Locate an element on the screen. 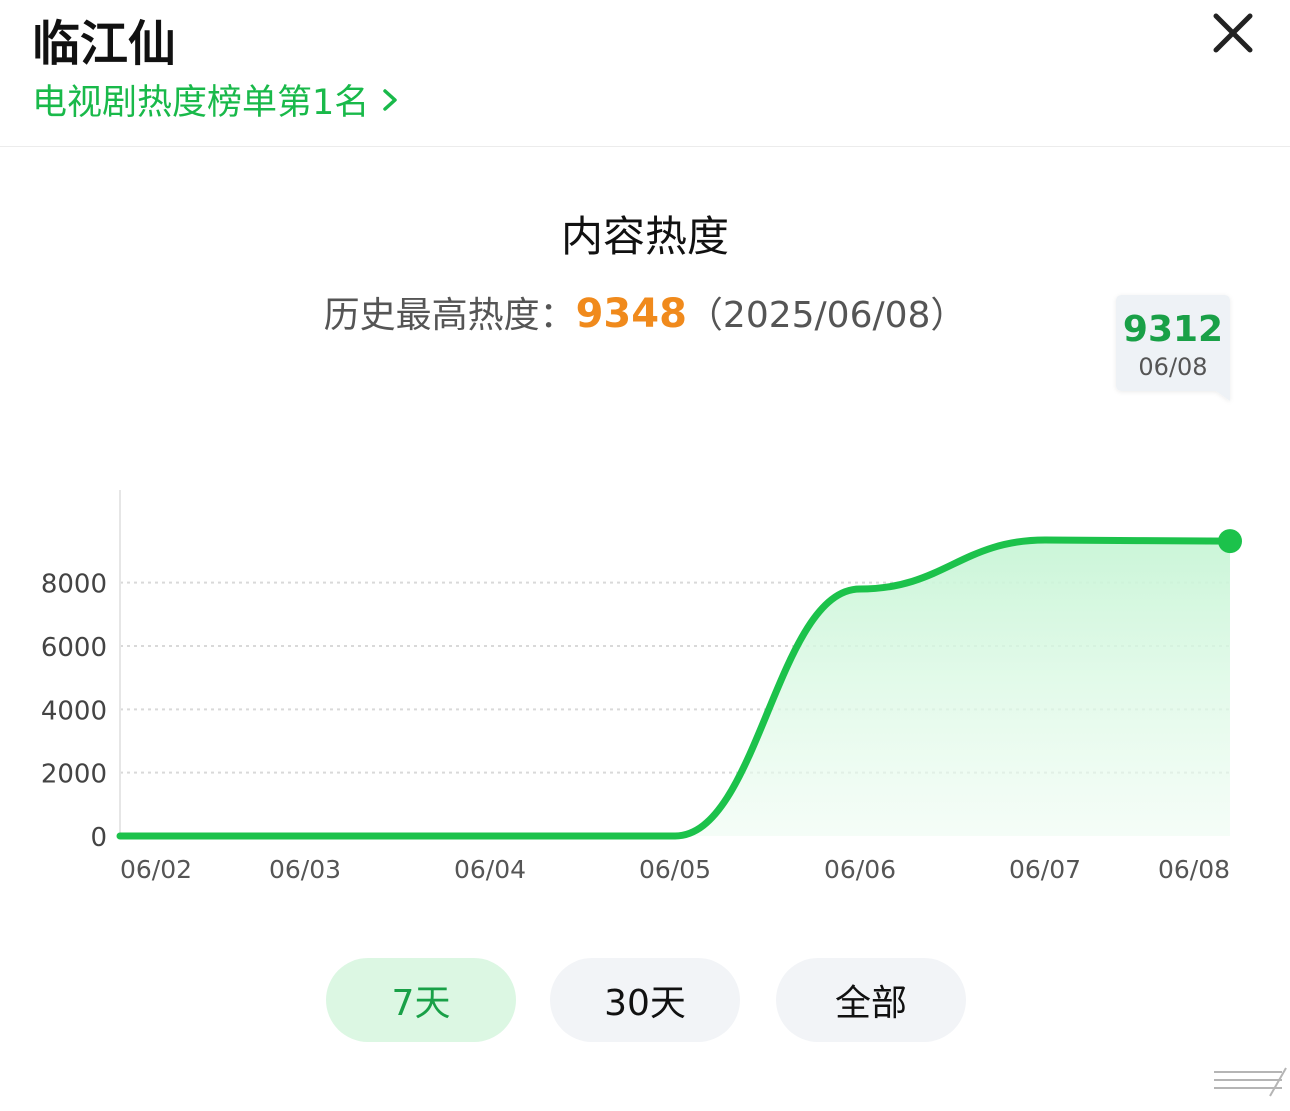 The image size is (1290, 1111). page-title: 临江仙 is located at coordinates (104, 44).